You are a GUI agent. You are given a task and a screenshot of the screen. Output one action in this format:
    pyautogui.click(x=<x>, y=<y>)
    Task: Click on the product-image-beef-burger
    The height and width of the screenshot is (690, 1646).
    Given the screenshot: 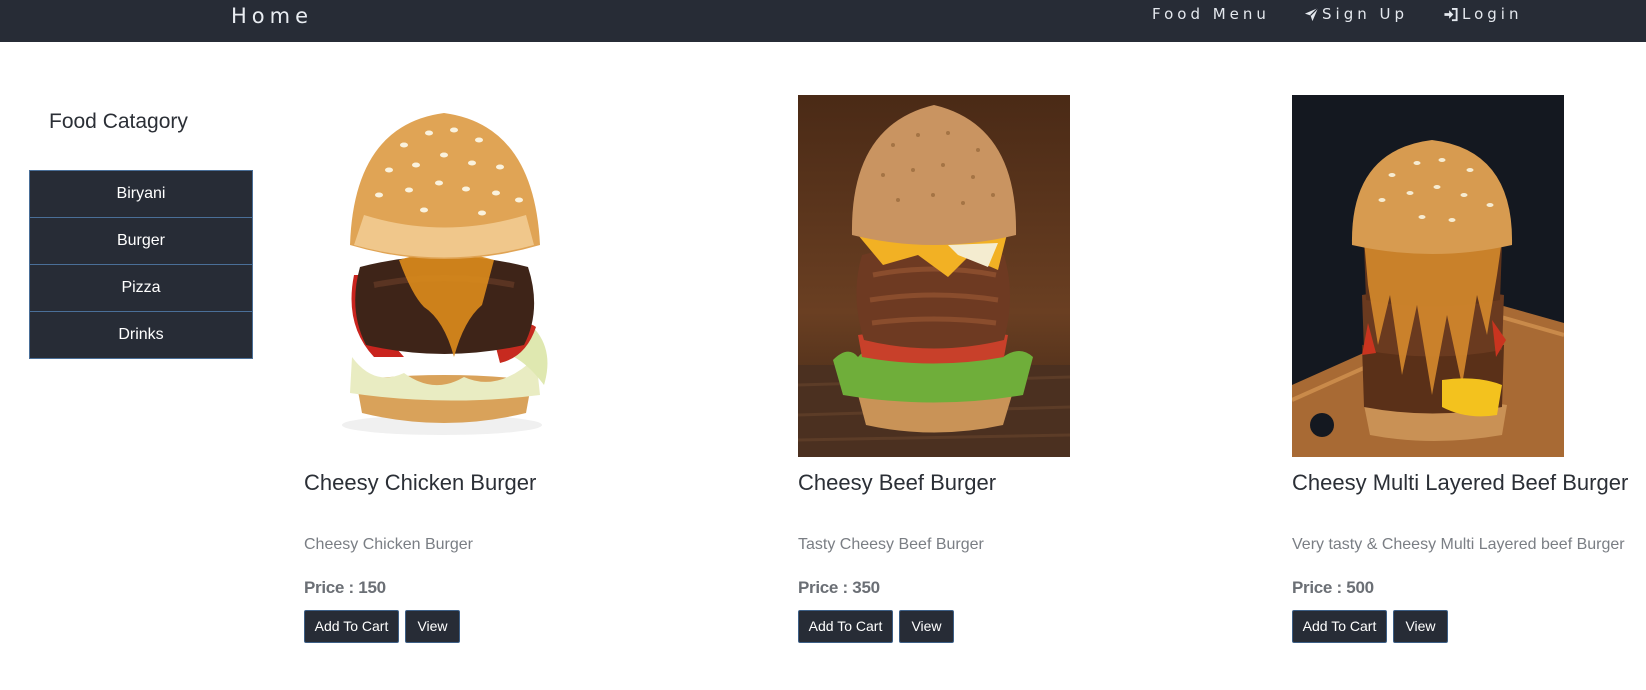 What is the action you would take?
    pyautogui.click(x=934, y=276)
    